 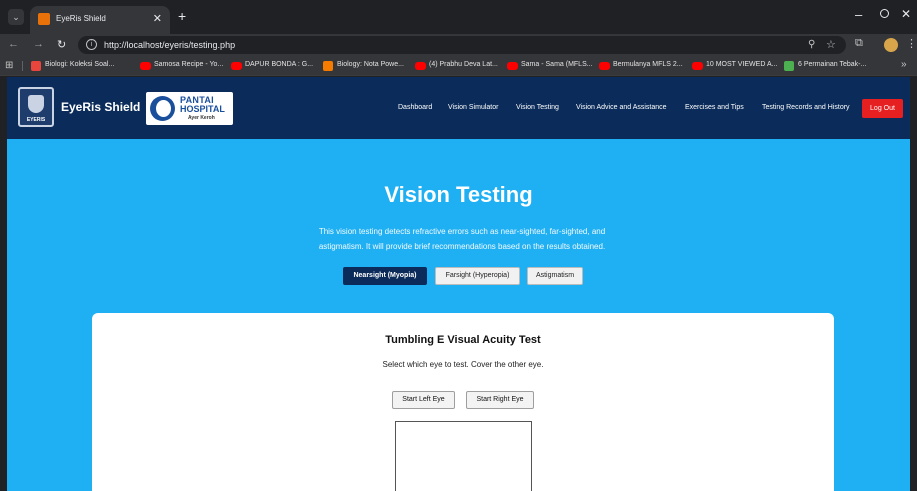 What do you see at coordinates (537, 107) in the screenshot?
I see `nav-vision-testing: Vision Testing` at bounding box center [537, 107].